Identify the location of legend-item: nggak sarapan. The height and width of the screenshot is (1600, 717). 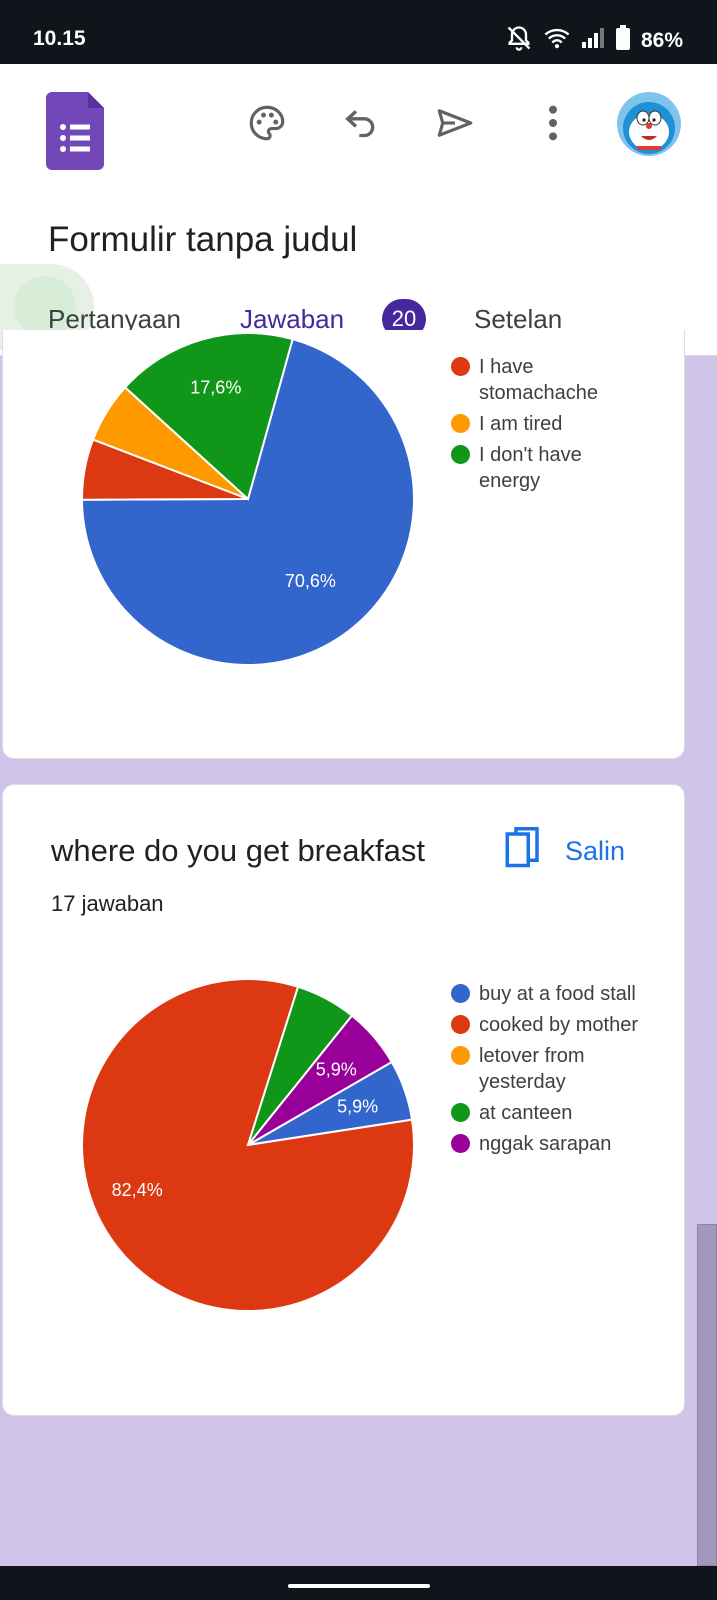
(551, 1144).